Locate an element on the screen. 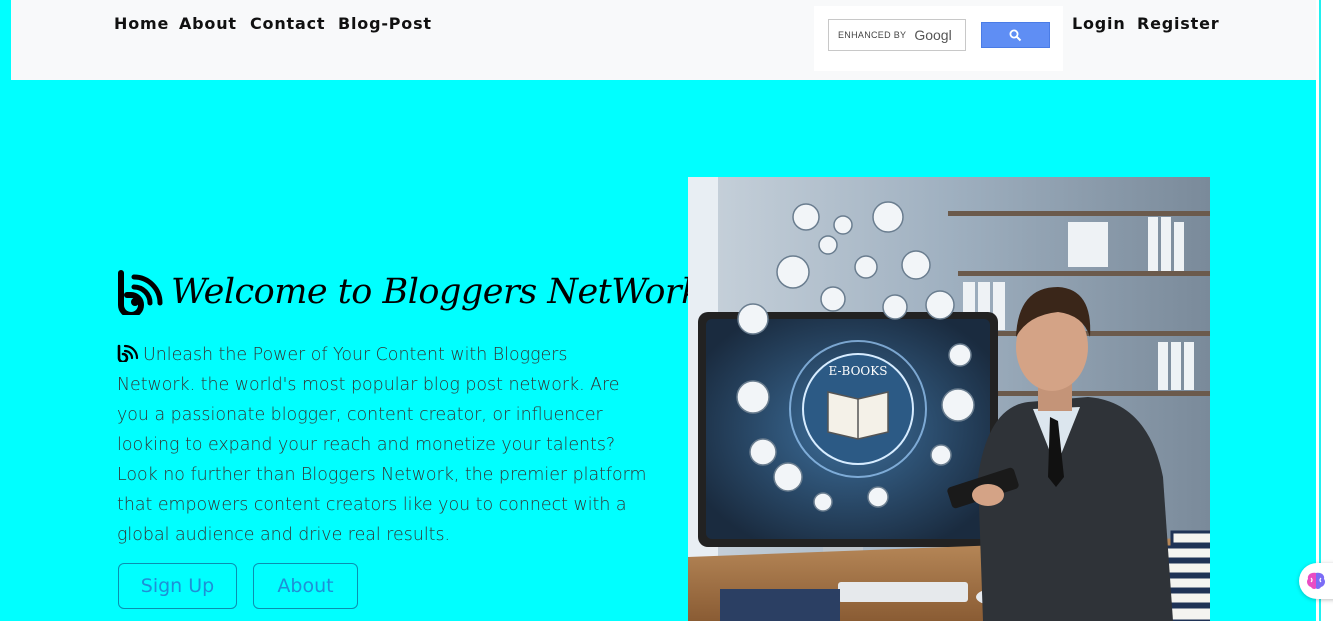  register-link: Register is located at coordinates (1178, 23).